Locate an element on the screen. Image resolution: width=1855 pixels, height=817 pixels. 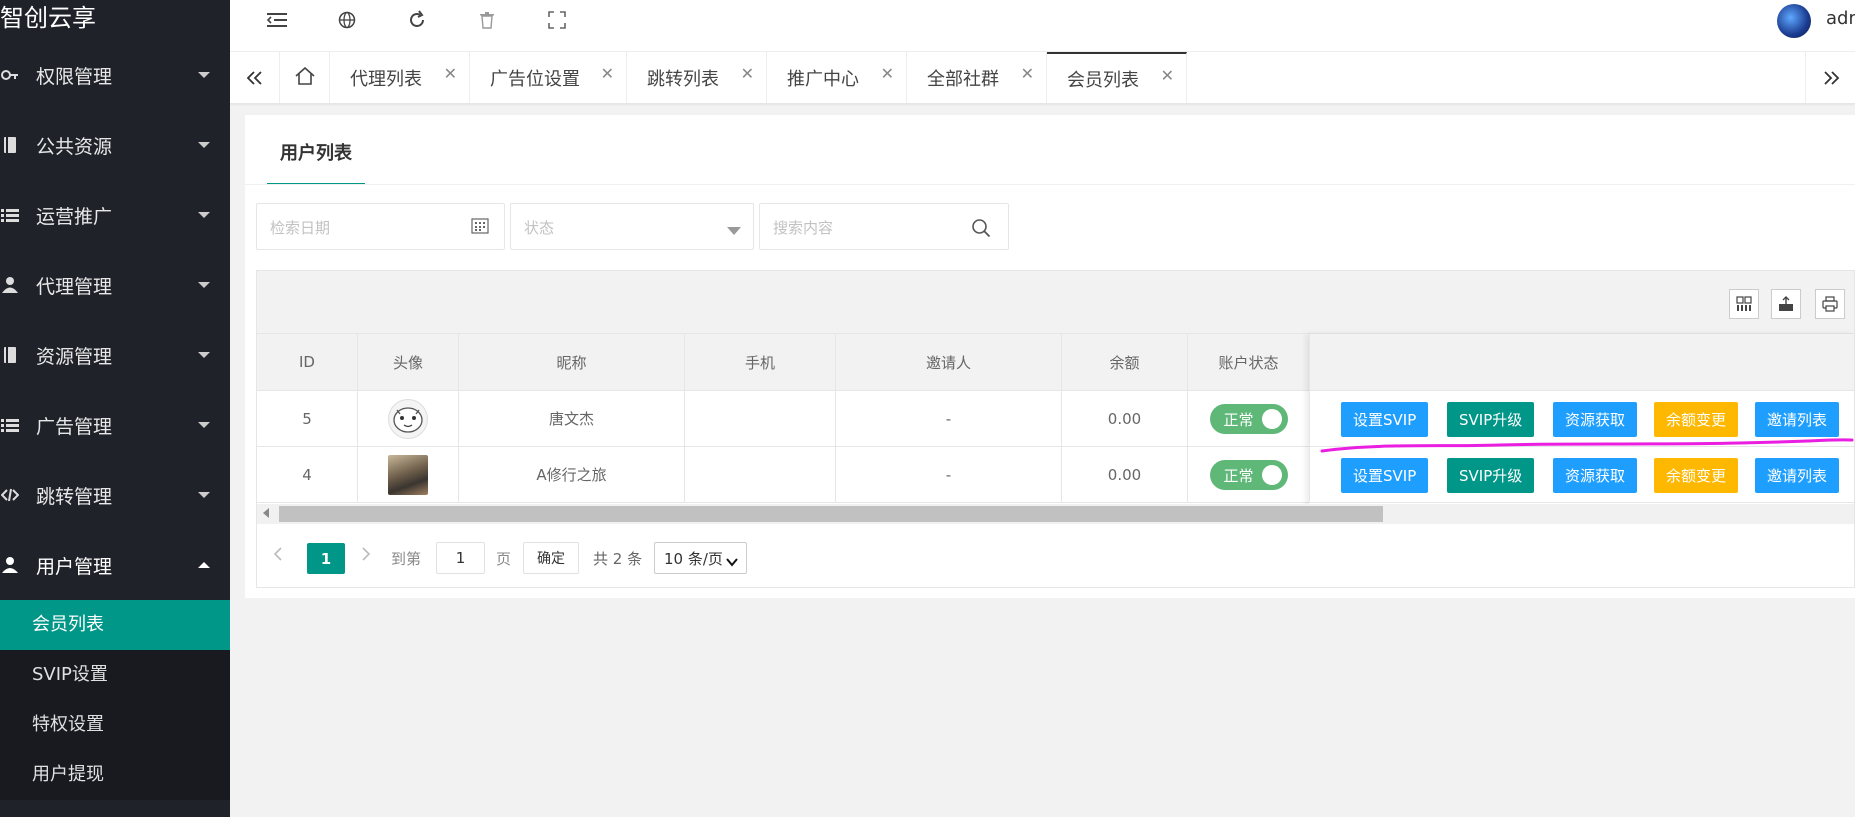
search-placeholder: 搜索内容 is located at coordinates (803, 228).